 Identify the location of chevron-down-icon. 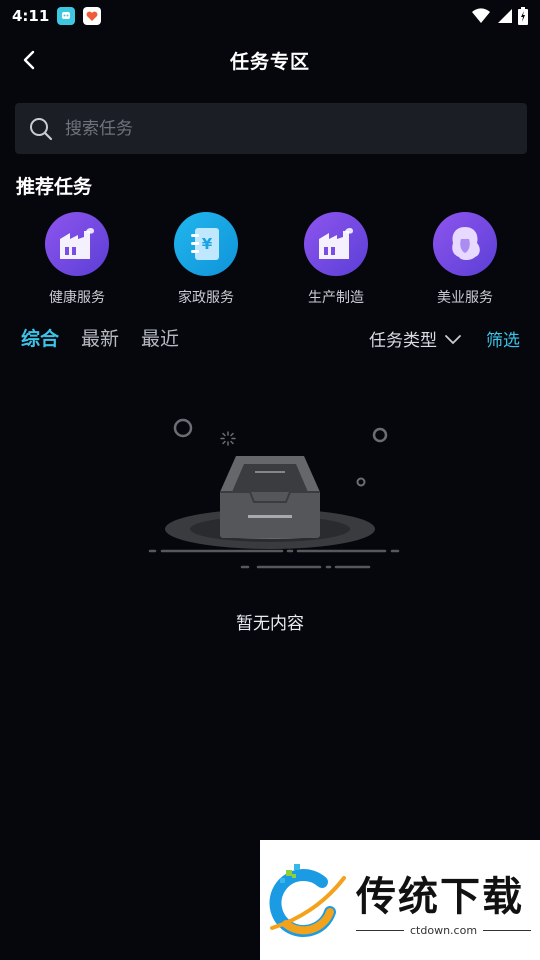
(453, 339).